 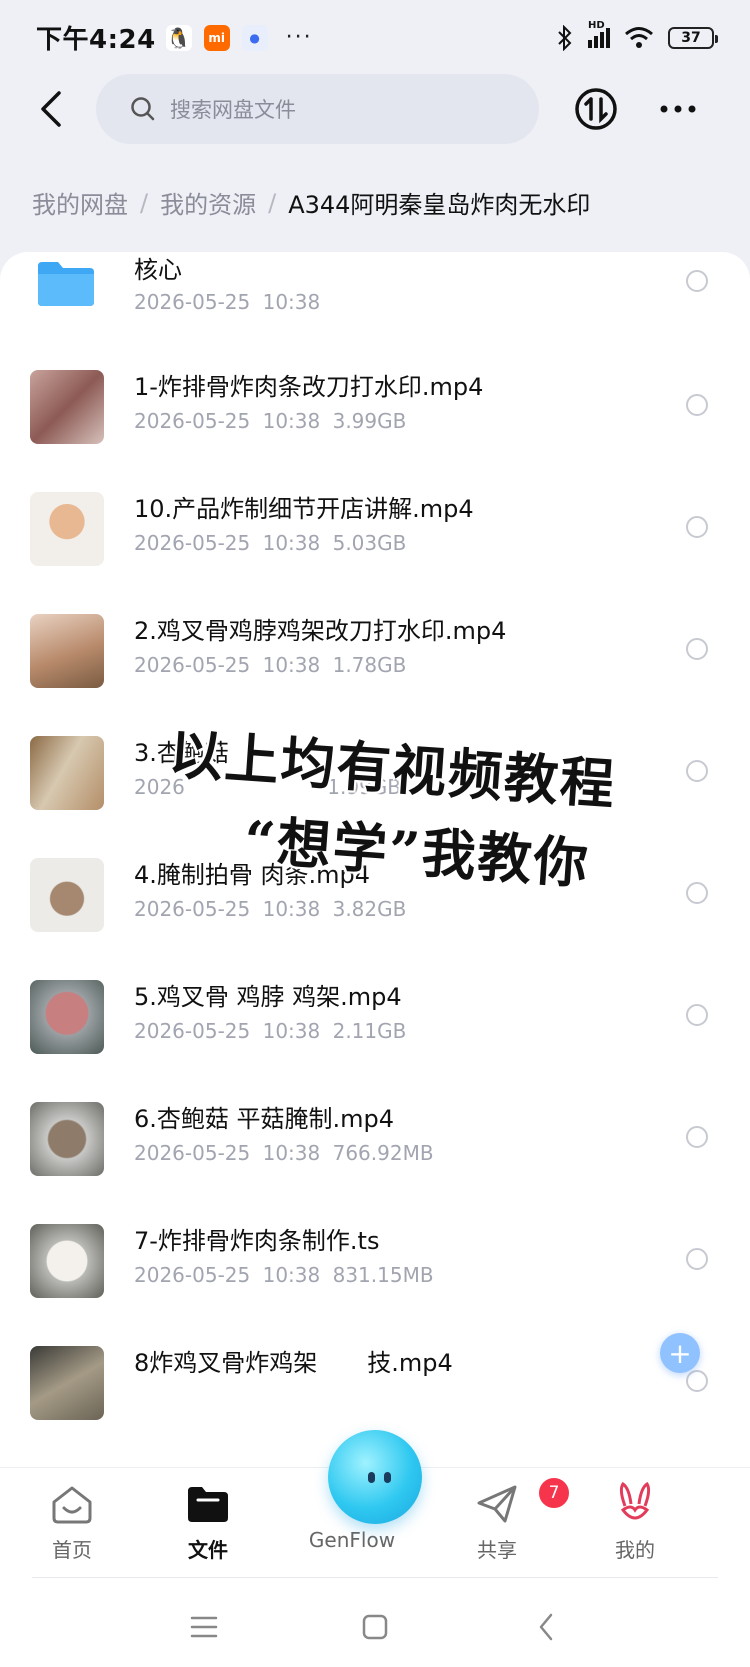 I want to click on header: 搜索网盘文件, so click(x=375, y=110).